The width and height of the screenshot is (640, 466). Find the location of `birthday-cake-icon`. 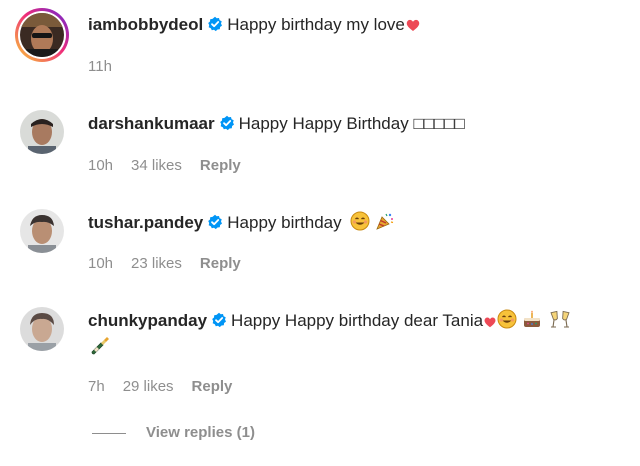

birthday-cake-icon is located at coordinates (532, 322).